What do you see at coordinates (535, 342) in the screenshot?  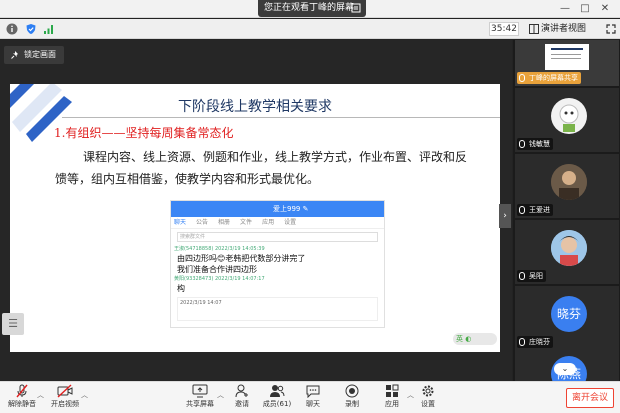 I see `participant-name-label: 庄晓芬` at bounding box center [535, 342].